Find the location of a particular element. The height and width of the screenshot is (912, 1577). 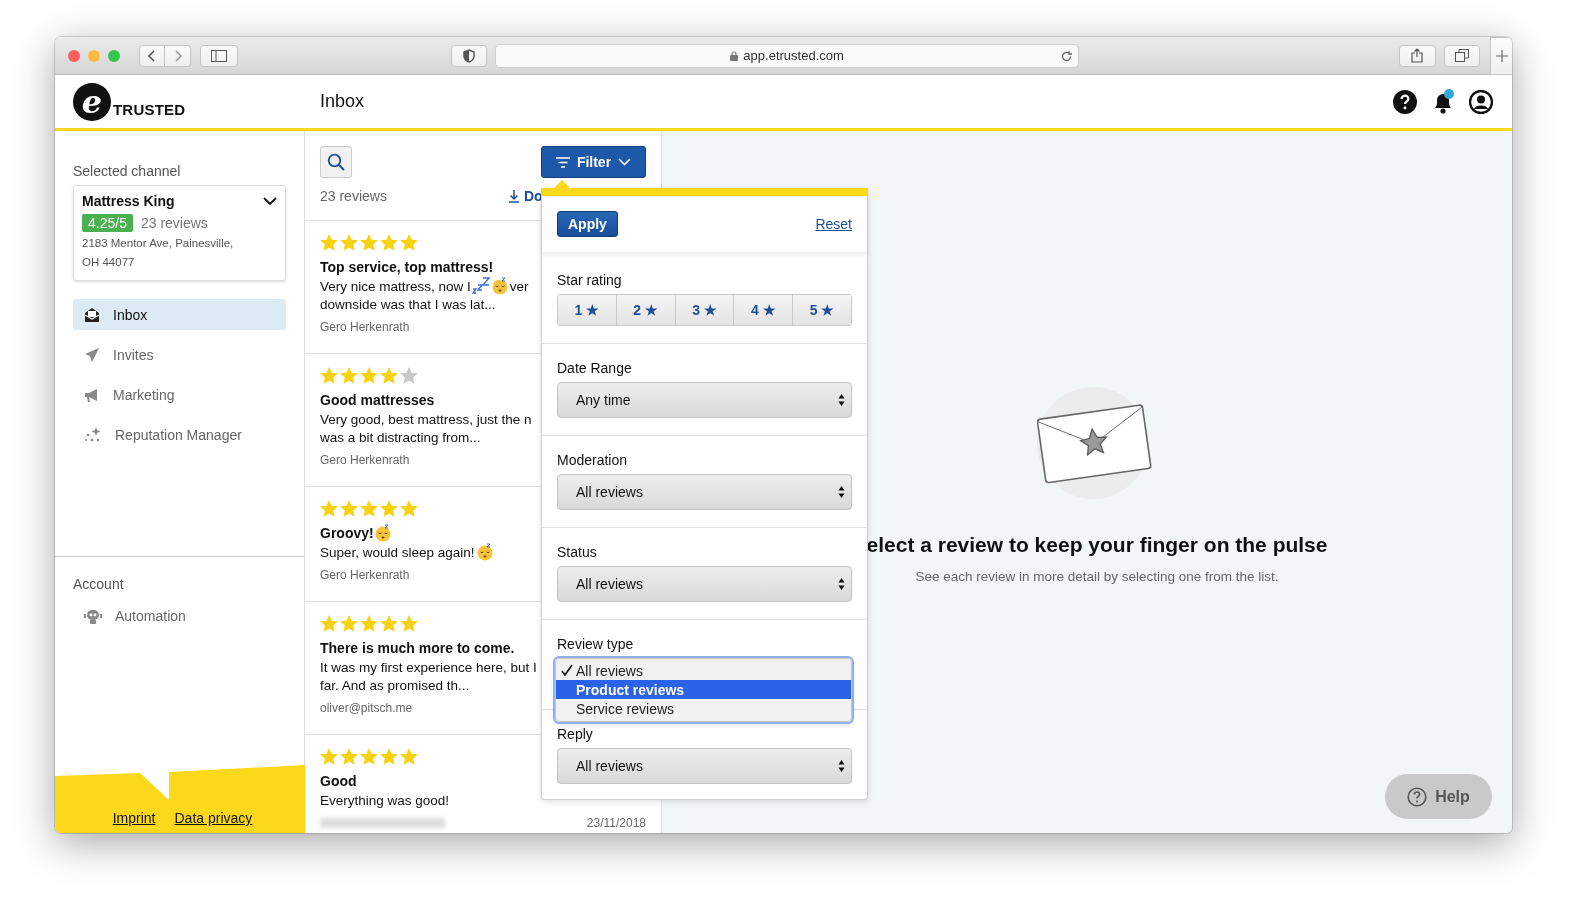

channel-selector: Mattress King 4.25/5 23 reviews 2183 Mentor Ave, Painesville, OH 44077 is located at coordinates (179, 233).